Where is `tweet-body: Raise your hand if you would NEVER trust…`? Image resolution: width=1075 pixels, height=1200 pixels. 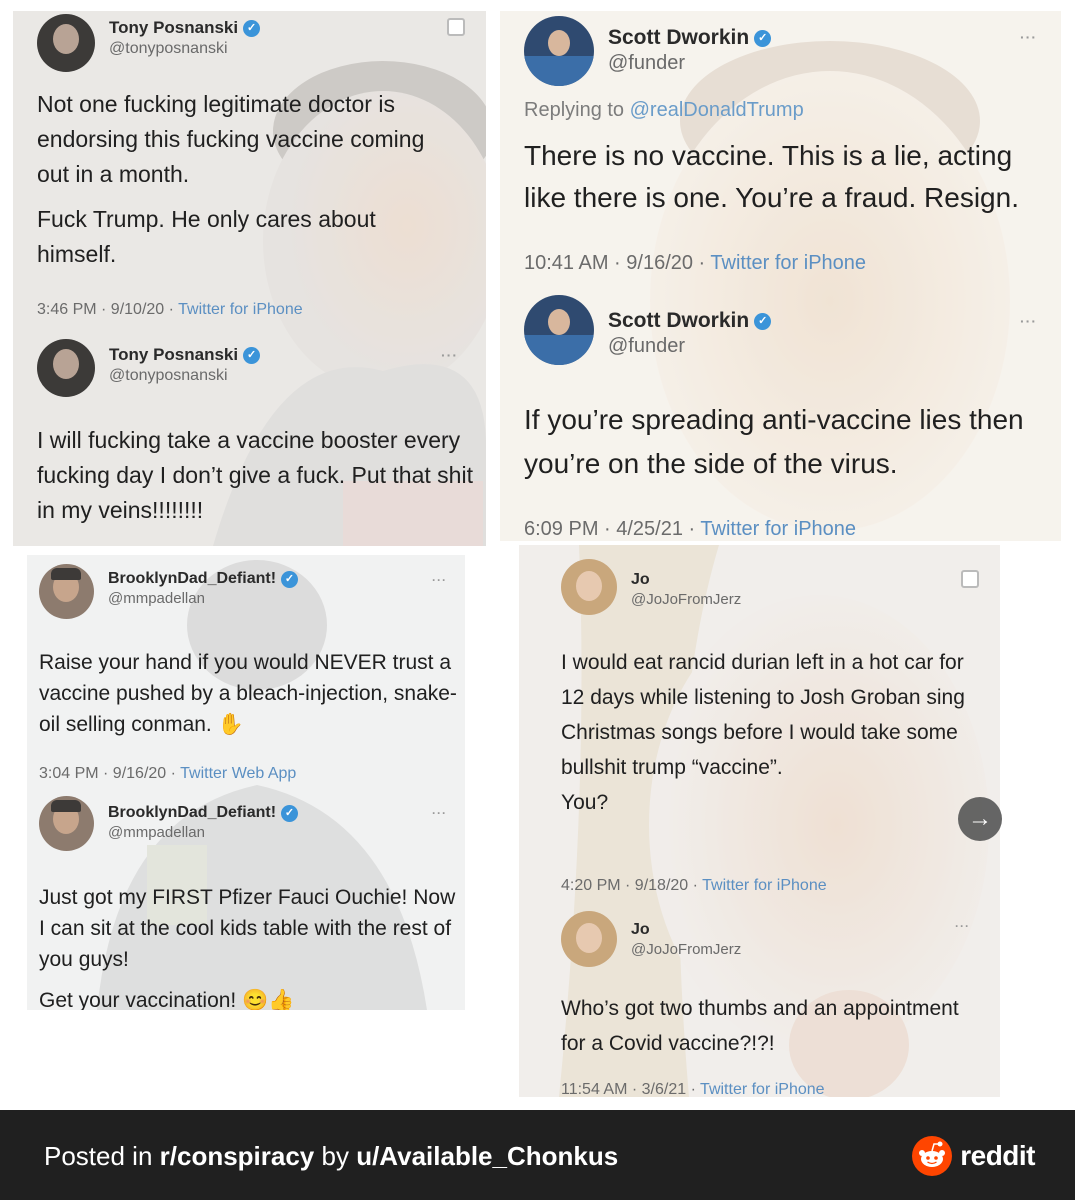 tweet-body: Raise your hand if you would NEVER trust… is located at coordinates (249, 698).